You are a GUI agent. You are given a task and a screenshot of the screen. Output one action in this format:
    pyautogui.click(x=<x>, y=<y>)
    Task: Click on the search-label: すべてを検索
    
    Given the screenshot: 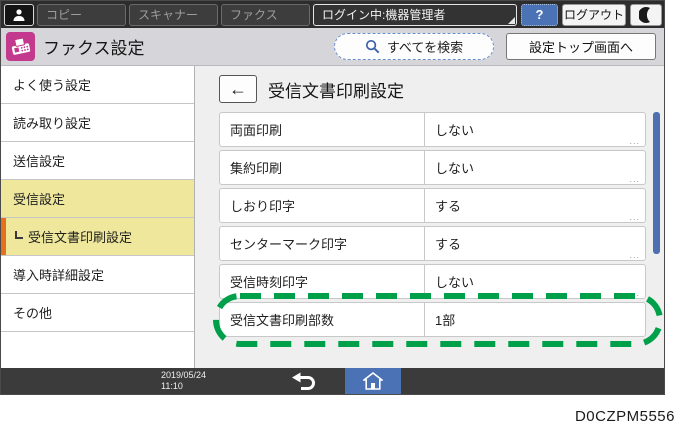 What is the action you would take?
    pyautogui.click(x=425, y=47)
    